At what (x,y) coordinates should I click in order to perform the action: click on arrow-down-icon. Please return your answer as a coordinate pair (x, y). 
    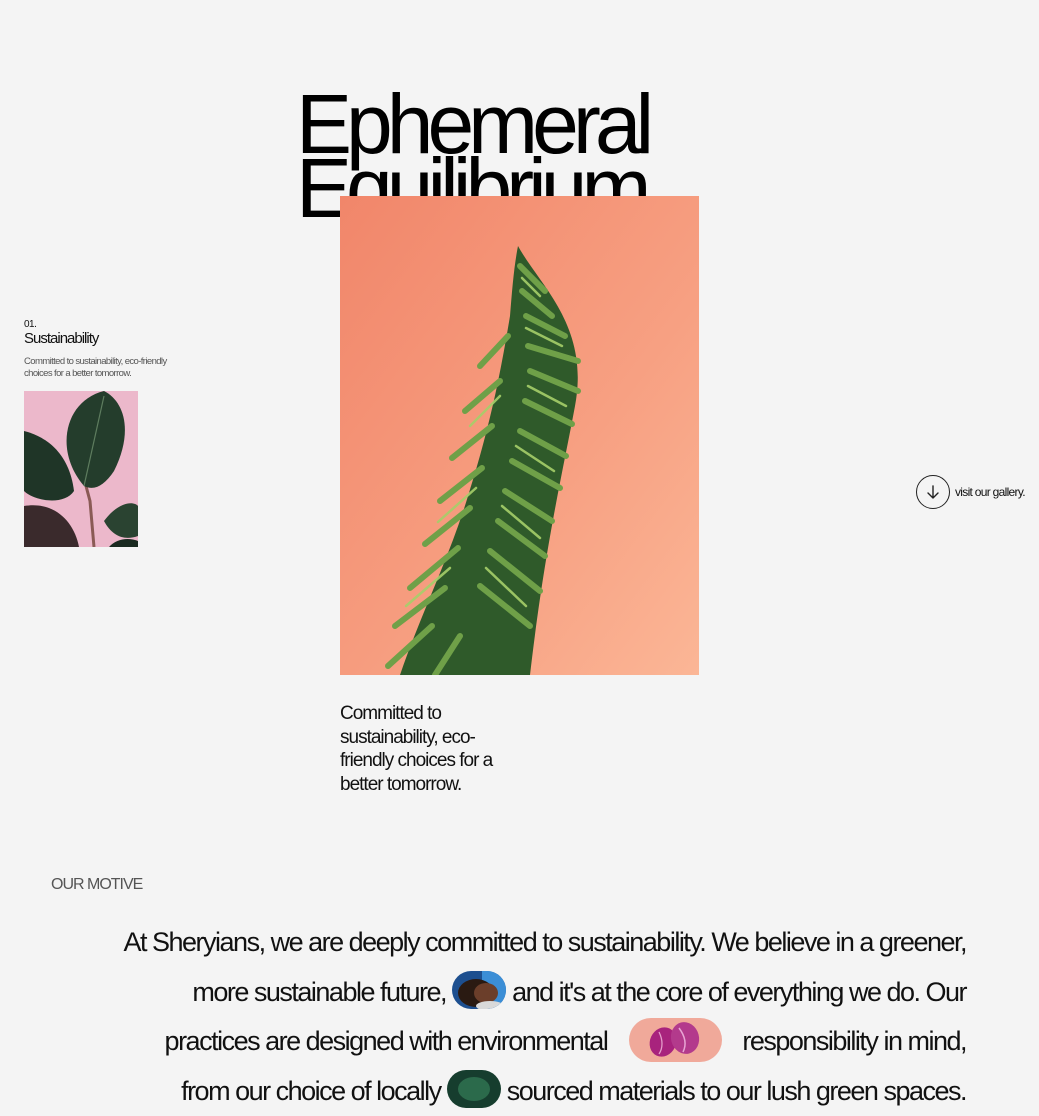
    Looking at the image, I should click on (933, 492).